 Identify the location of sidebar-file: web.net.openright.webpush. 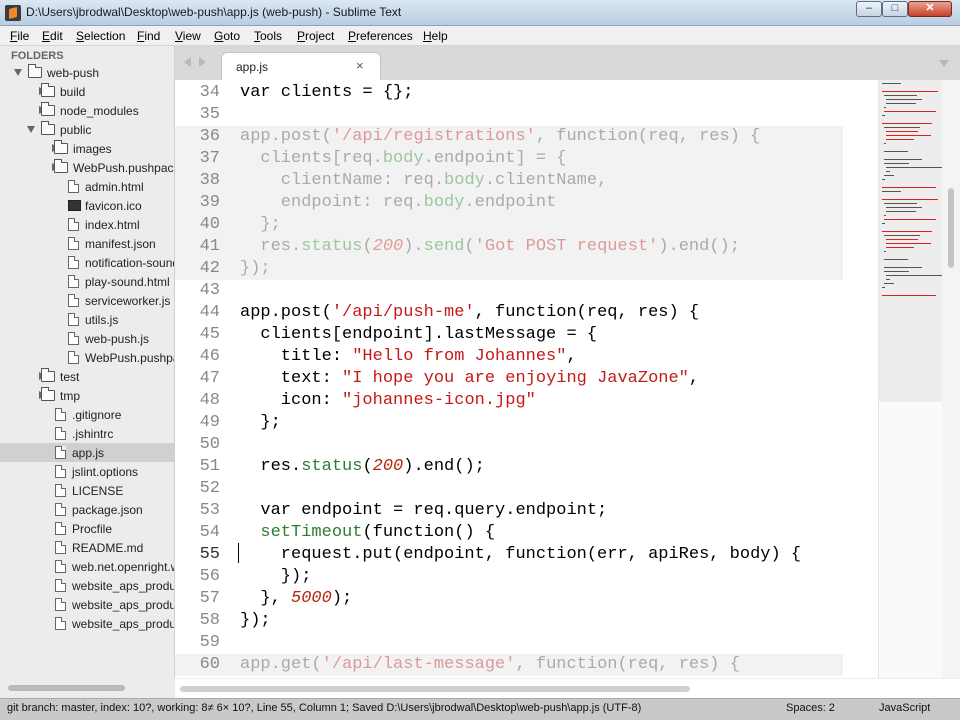
(87, 566).